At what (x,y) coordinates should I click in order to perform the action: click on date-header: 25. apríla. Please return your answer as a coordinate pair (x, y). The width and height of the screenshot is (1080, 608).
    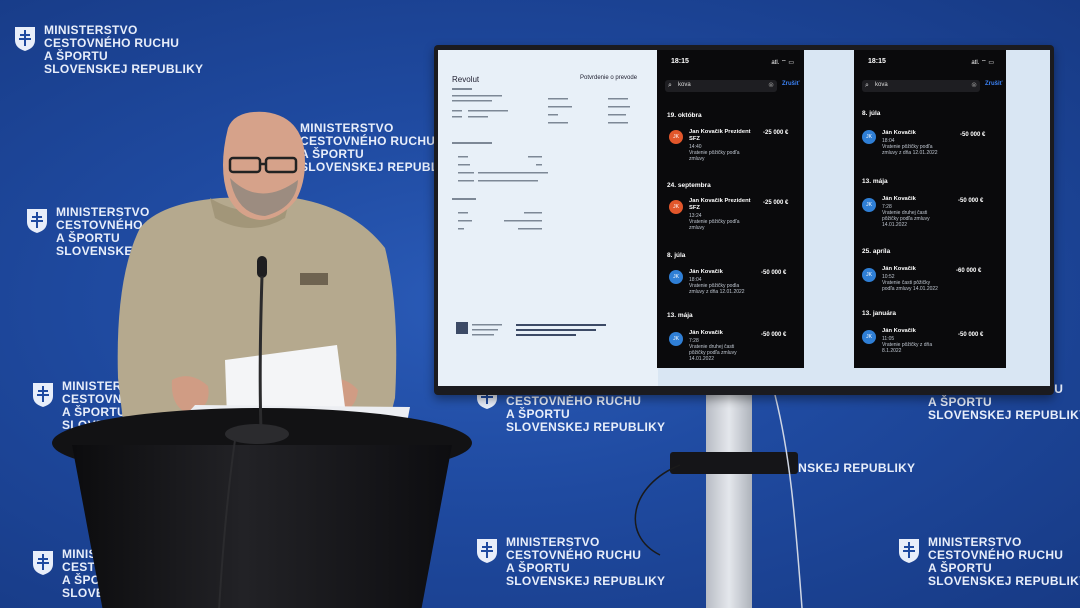
    Looking at the image, I should click on (876, 251).